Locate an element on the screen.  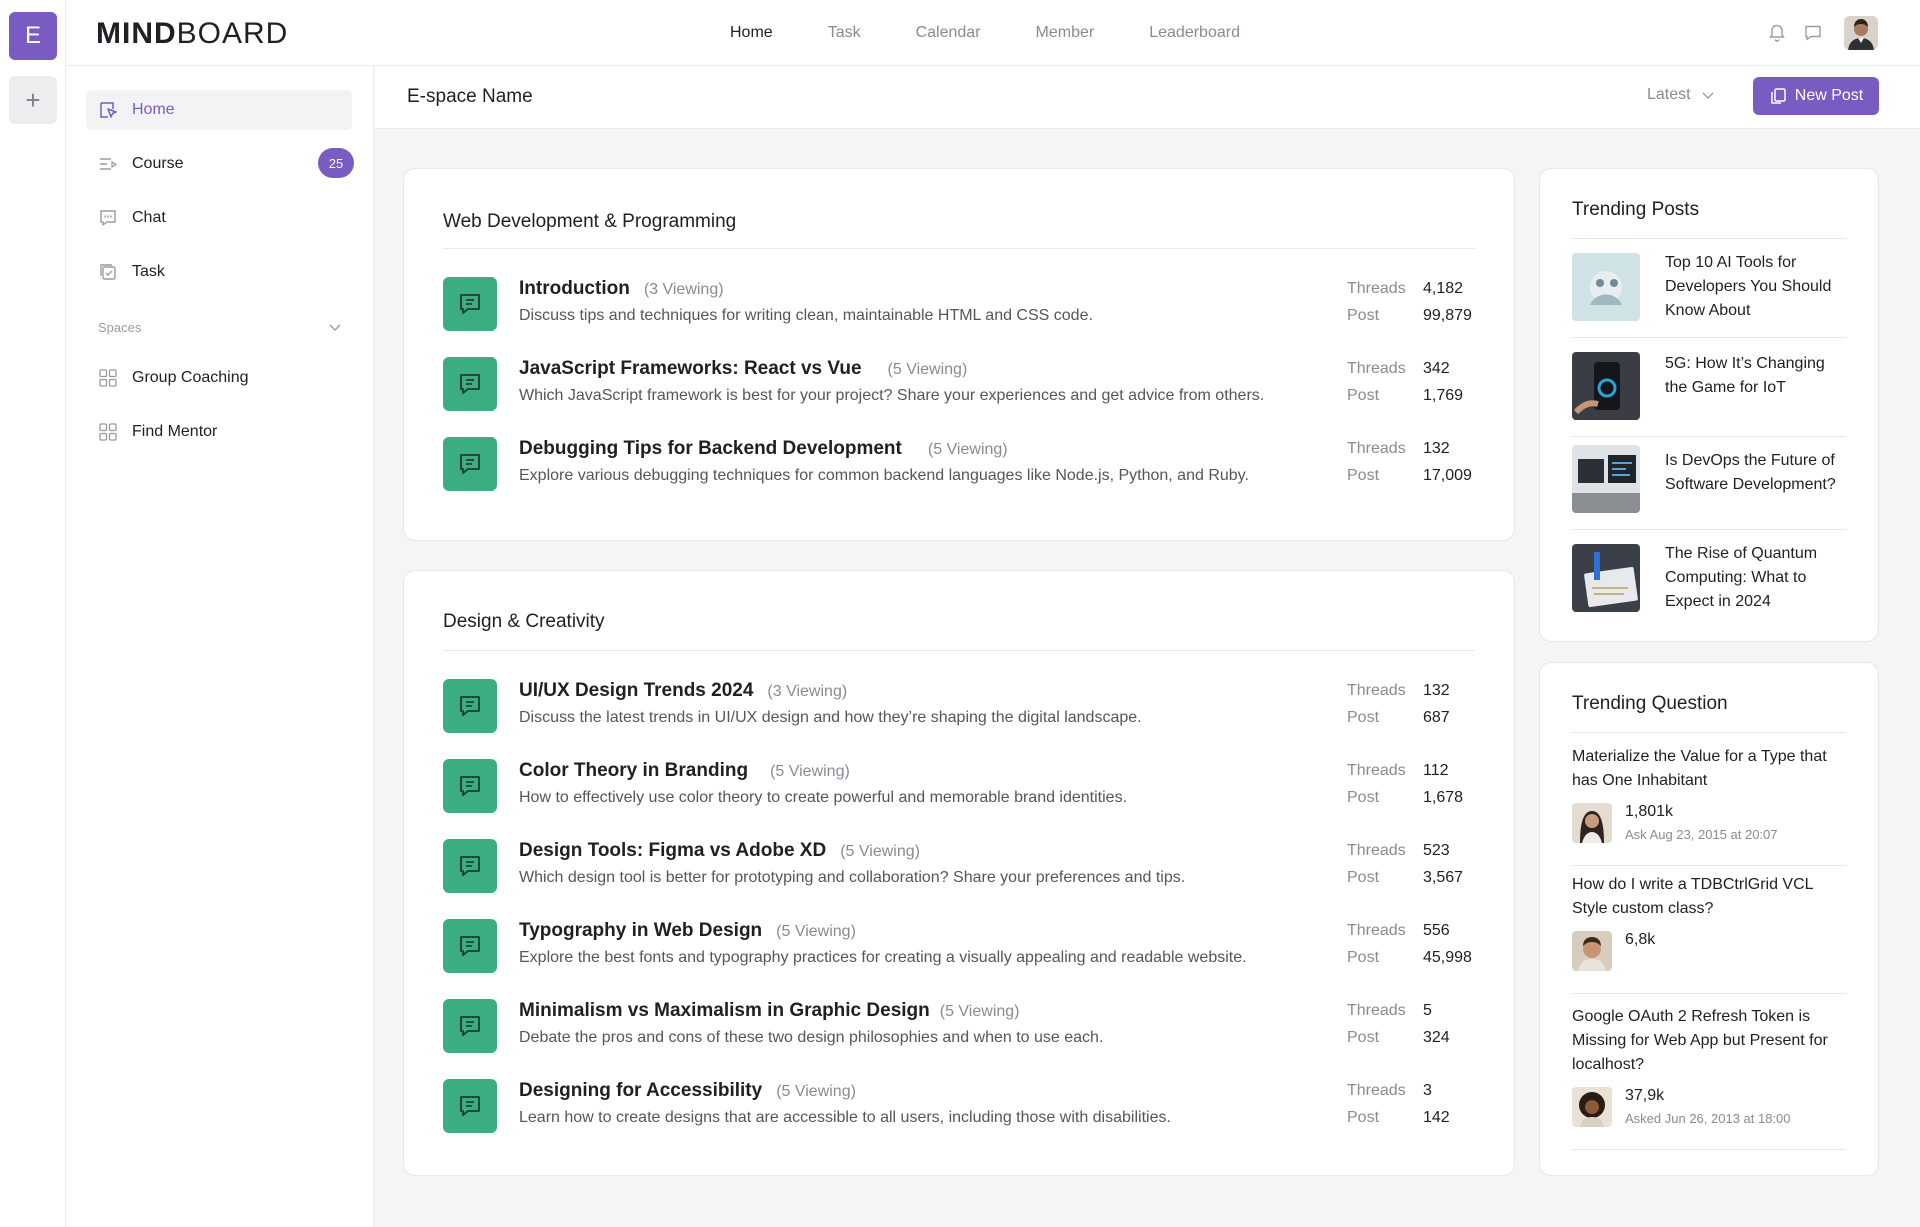
sort-dropdown: Latest is located at coordinates (1681, 95).